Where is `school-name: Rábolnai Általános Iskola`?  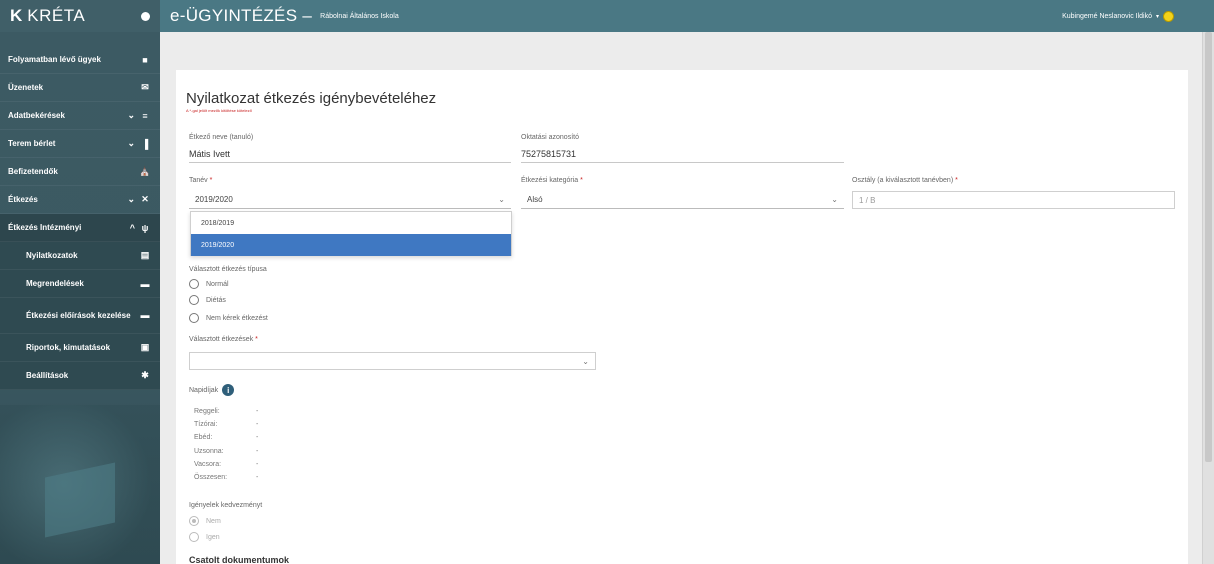
school-name: Rábolnai Általános Iskola is located at coordinates (359, 16).